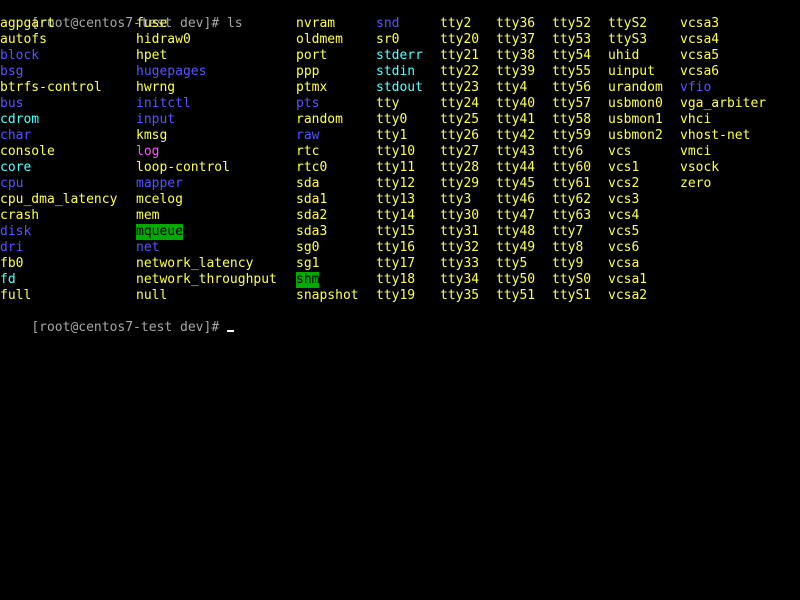 This screenshot has width=800, height=600. What do you see at coordinates (396, 167) in the screenshot?
I see `device-entry: tty11` at bounding box center [396, 167].